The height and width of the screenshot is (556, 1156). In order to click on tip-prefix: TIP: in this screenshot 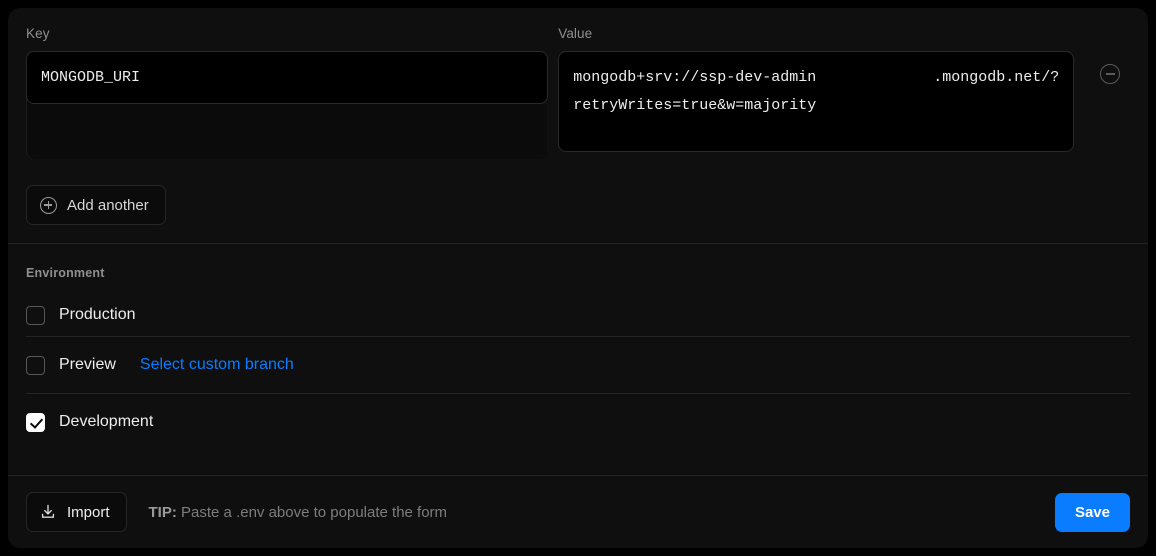, I will do `click(162, 512)`.